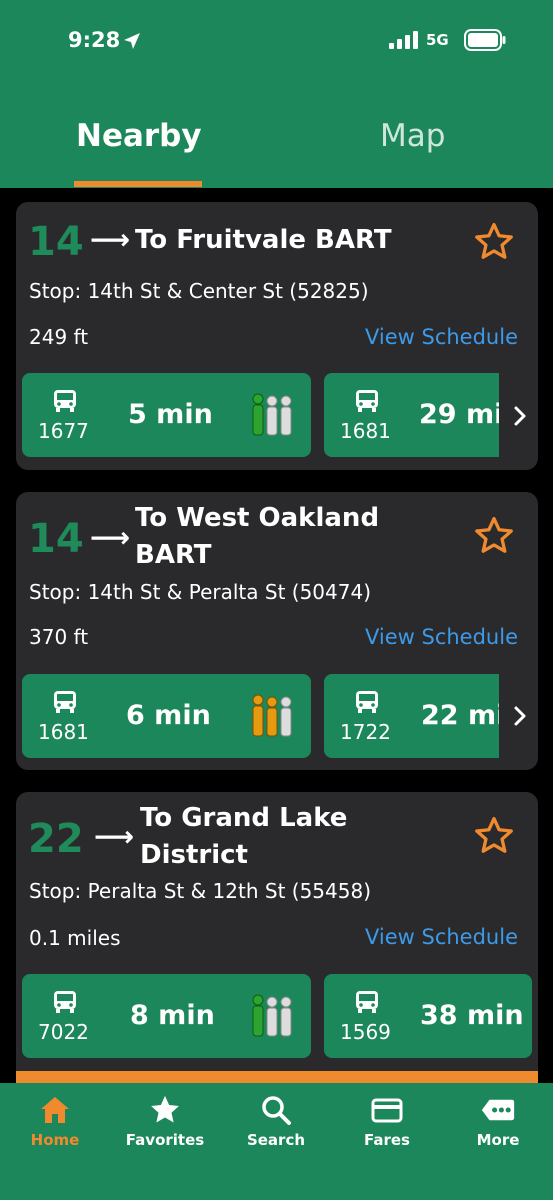 This screenshot has height=1200, width=553. I want to click on stop-distance: 370 ft, so click(59, 637).